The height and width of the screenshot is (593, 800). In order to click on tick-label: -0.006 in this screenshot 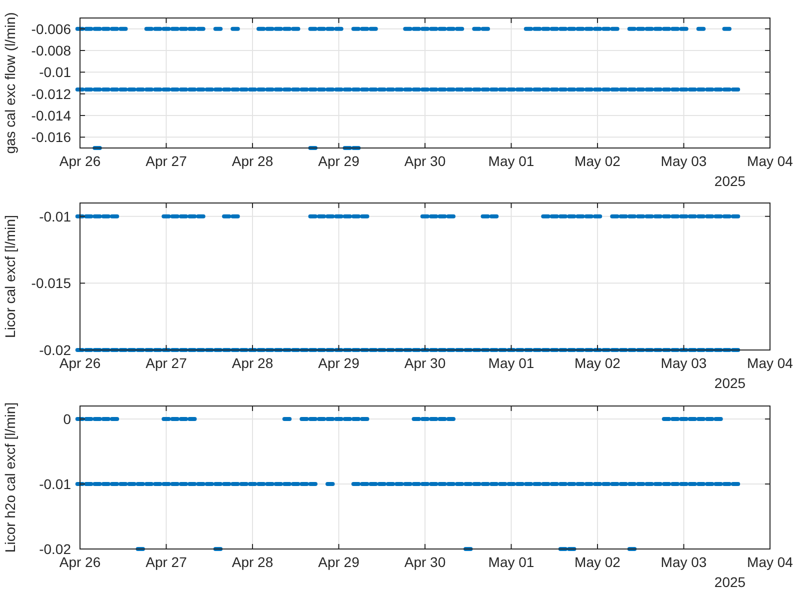, I will do `click(51, 28)`.